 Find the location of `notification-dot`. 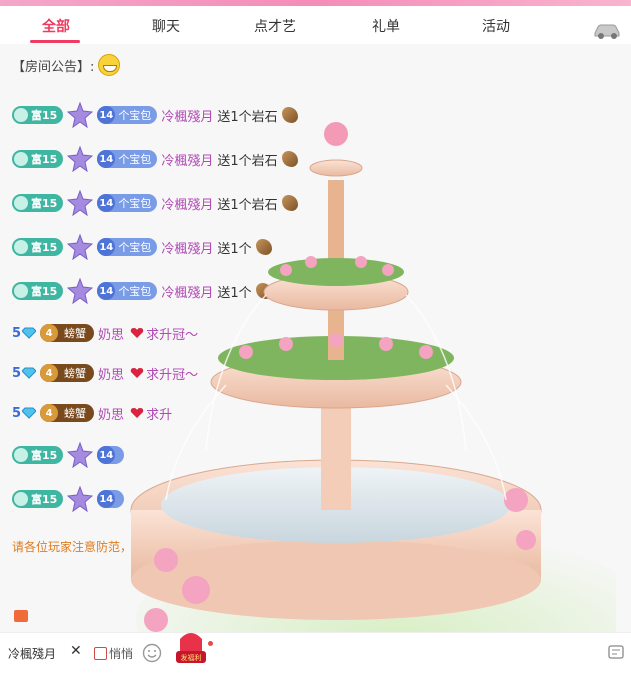

notification-dot is located at coordinates (210, 643).